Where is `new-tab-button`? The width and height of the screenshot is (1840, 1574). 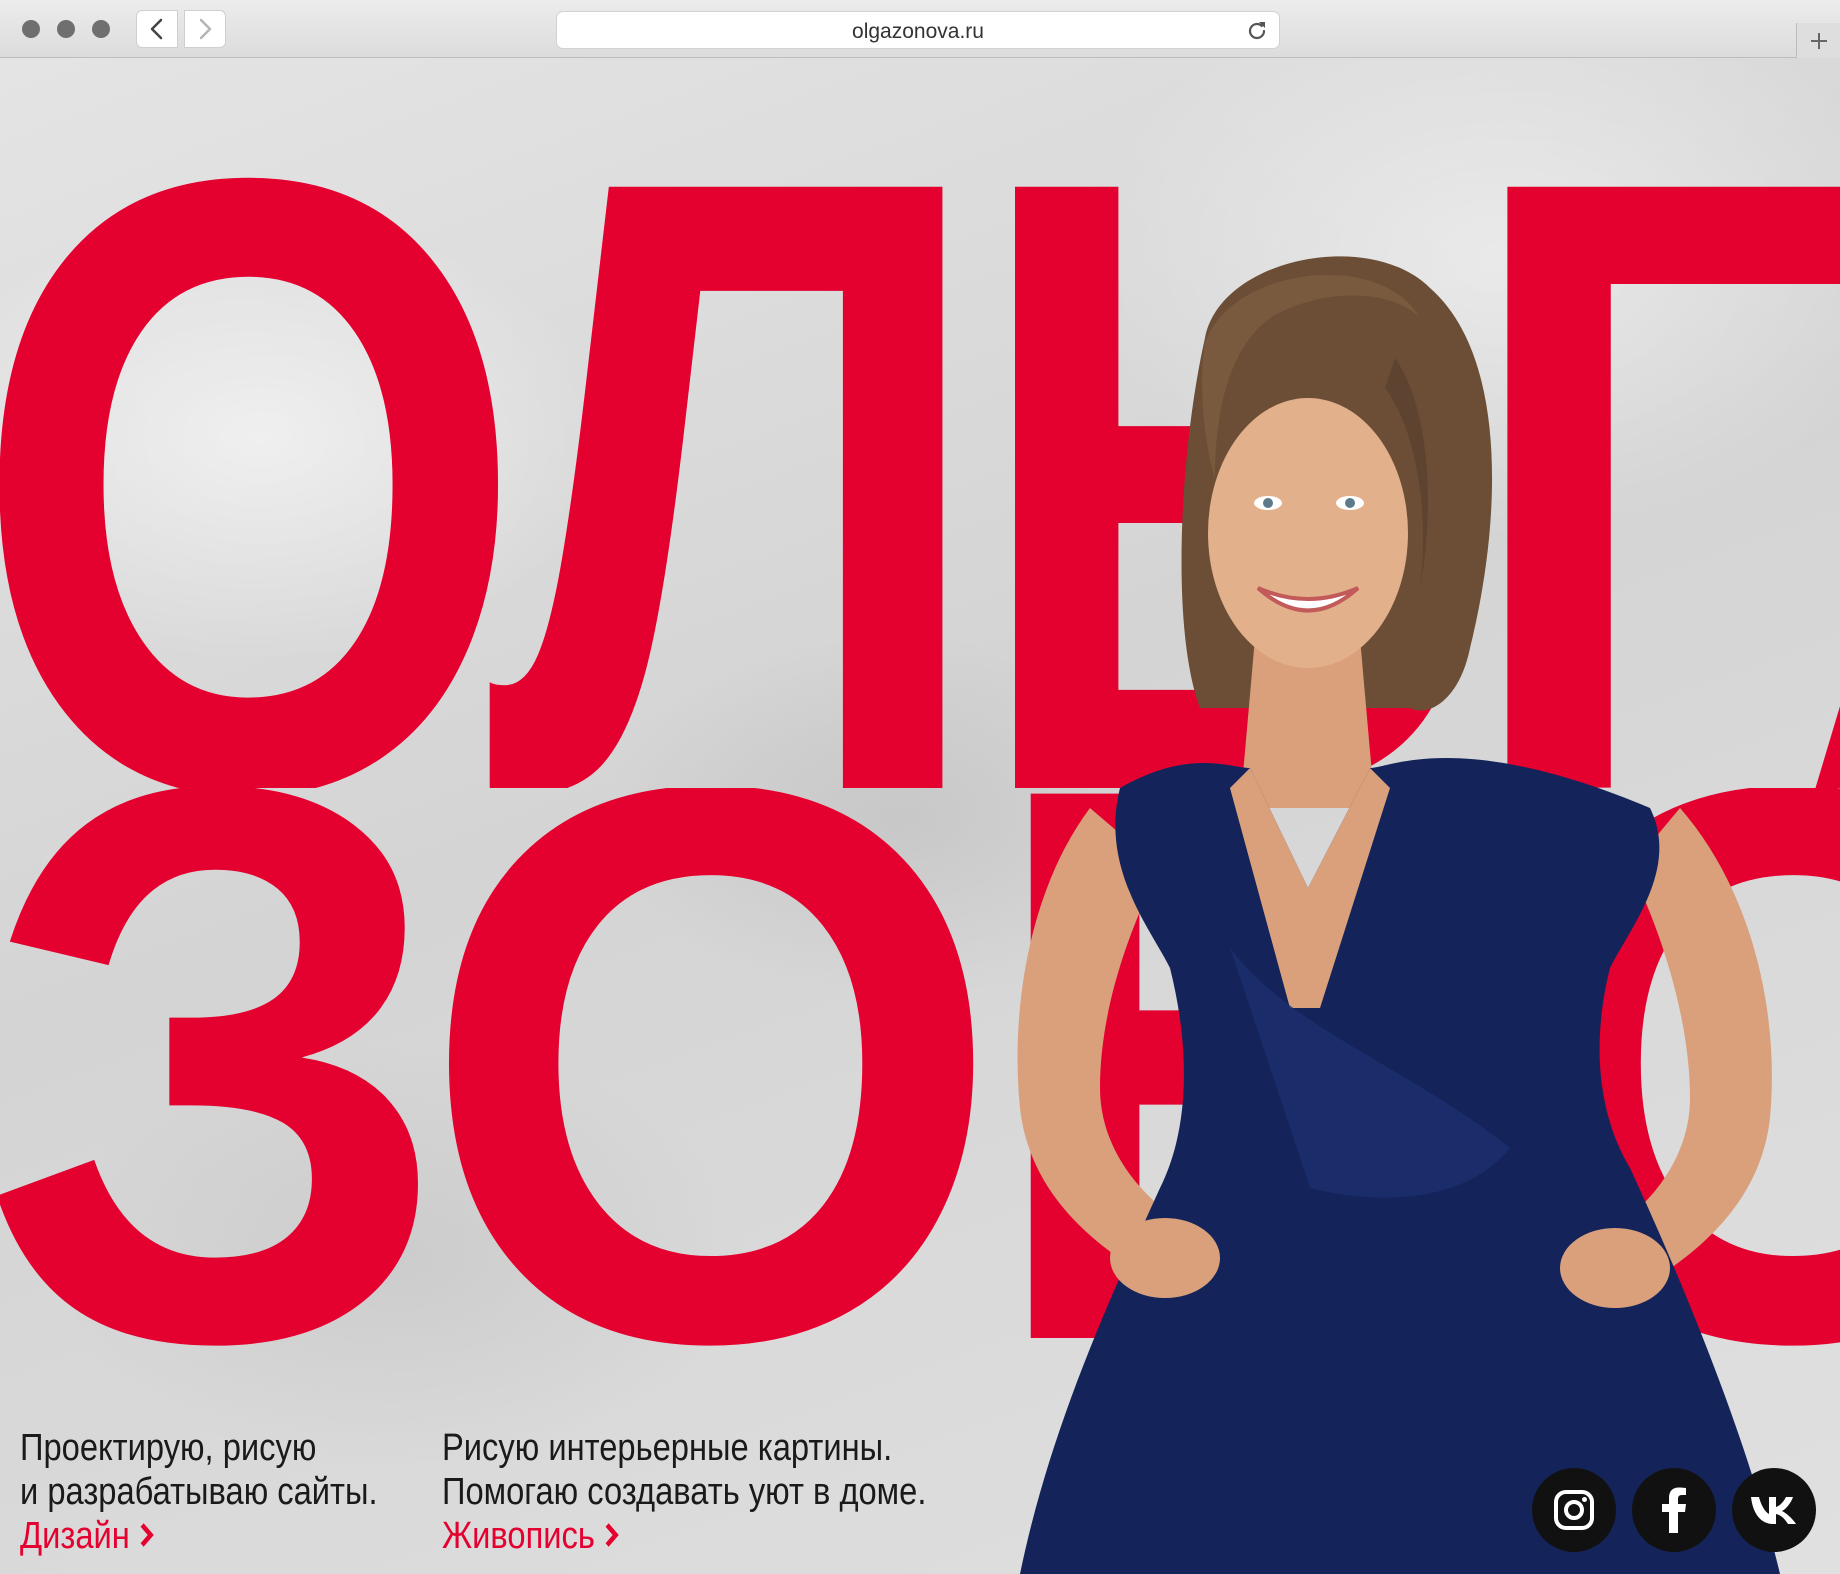
new-tab-button is located at coordinates (1818, 40).